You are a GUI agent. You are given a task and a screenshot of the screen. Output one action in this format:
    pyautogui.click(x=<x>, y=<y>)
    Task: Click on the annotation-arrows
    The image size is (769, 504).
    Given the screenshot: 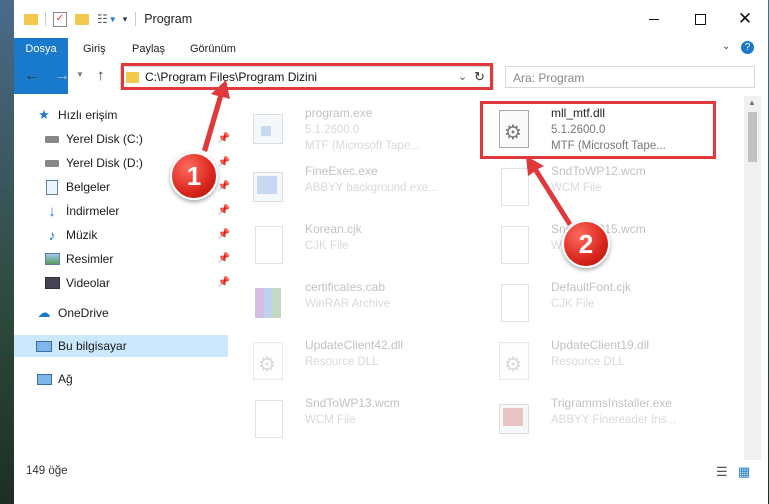 What is the action you would take?
    pyautogui.click(x=387, y=153)
    